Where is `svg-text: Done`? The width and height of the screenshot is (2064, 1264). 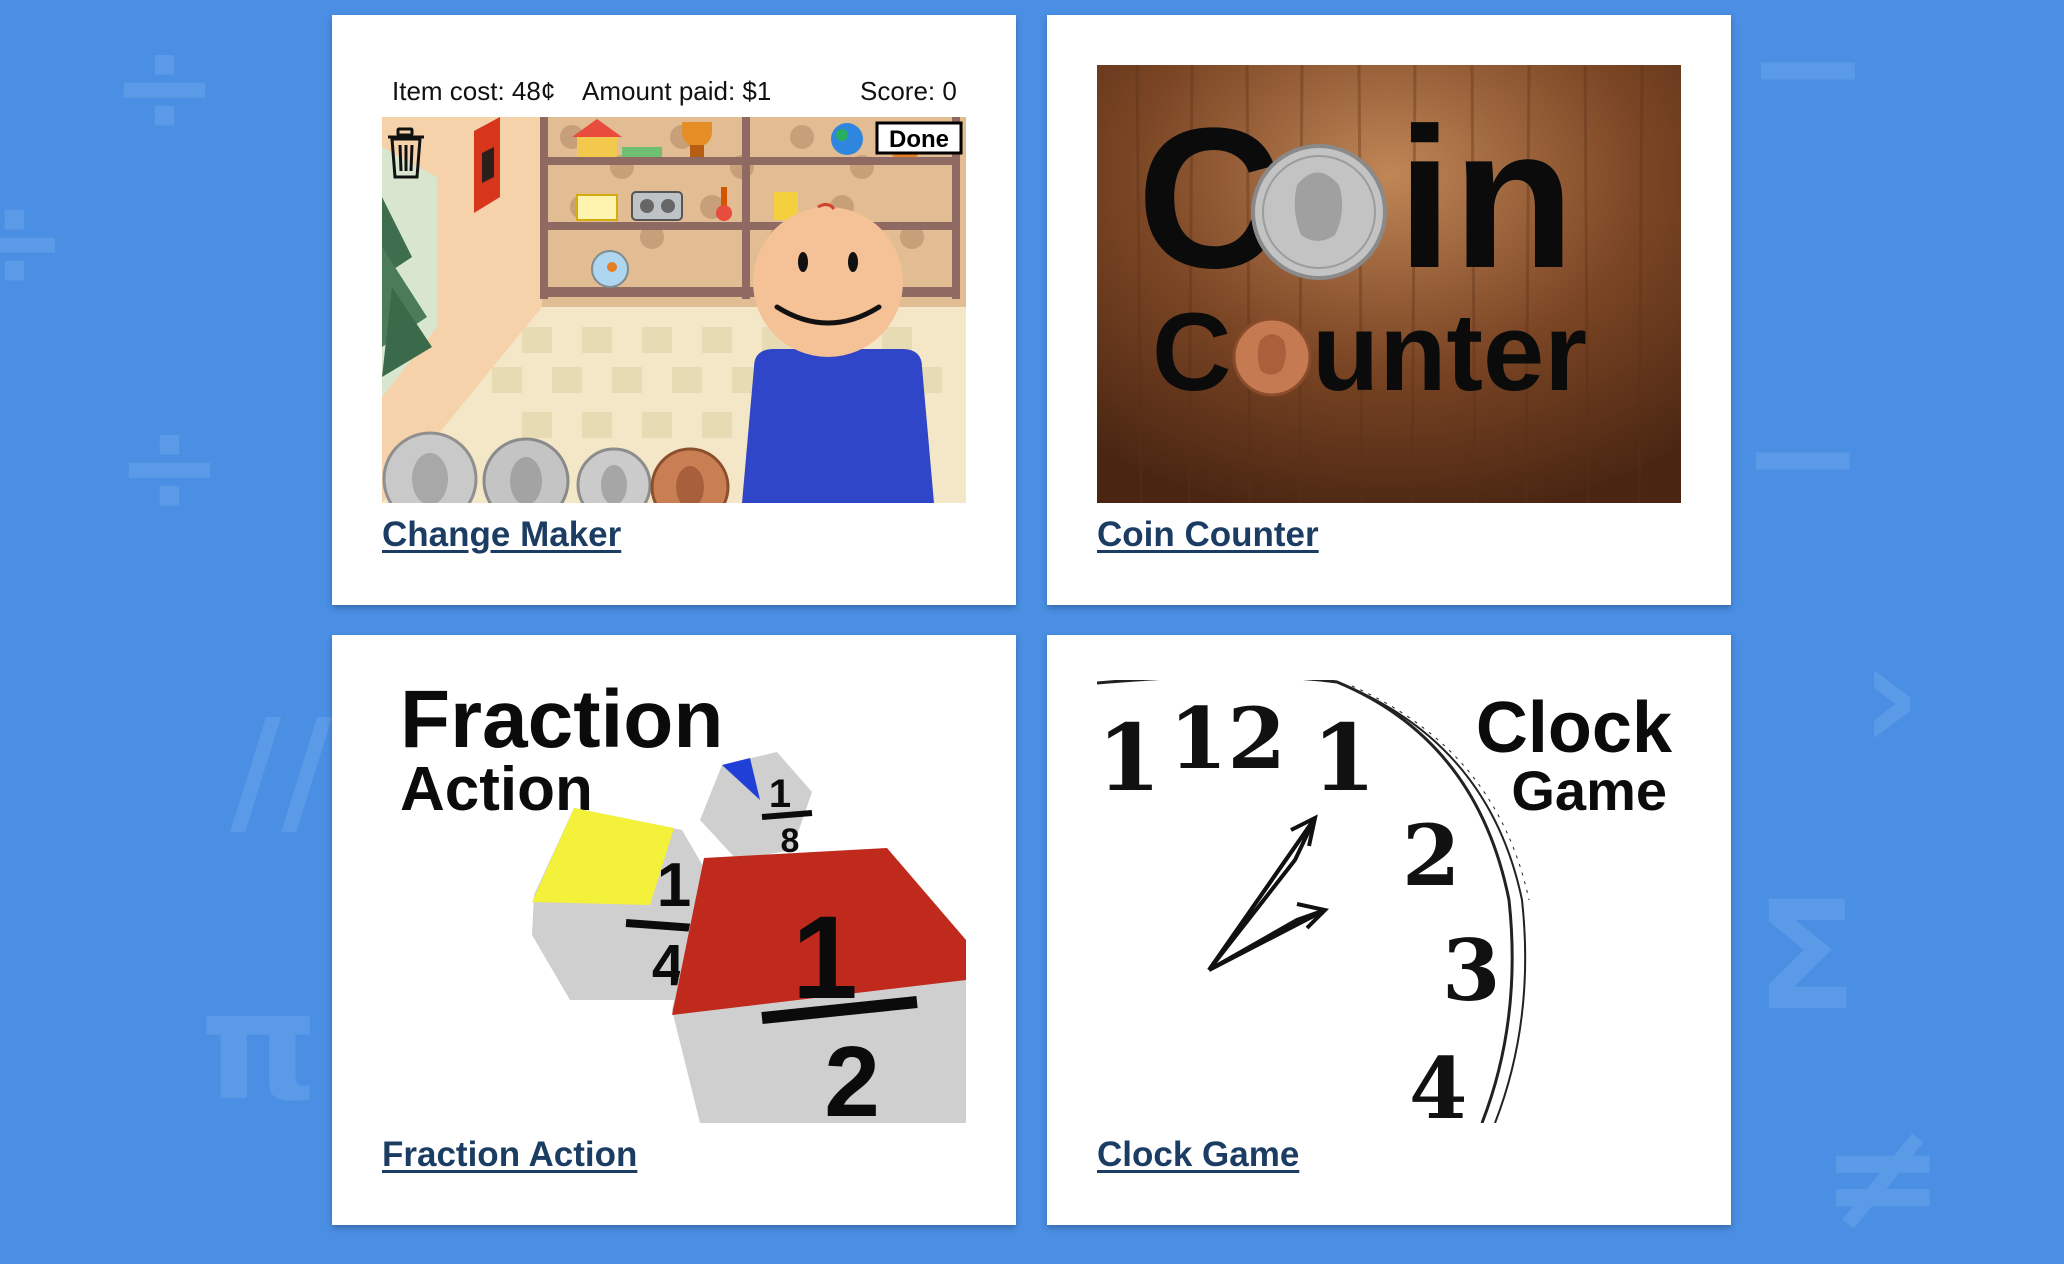 svg-text: Done is located at coordinates (919, 139).